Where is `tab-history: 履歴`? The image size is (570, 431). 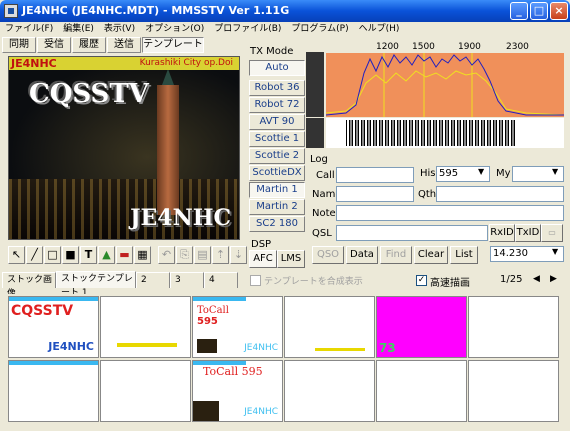
tab-history: 履歴 is located at coordinates (89, 45).